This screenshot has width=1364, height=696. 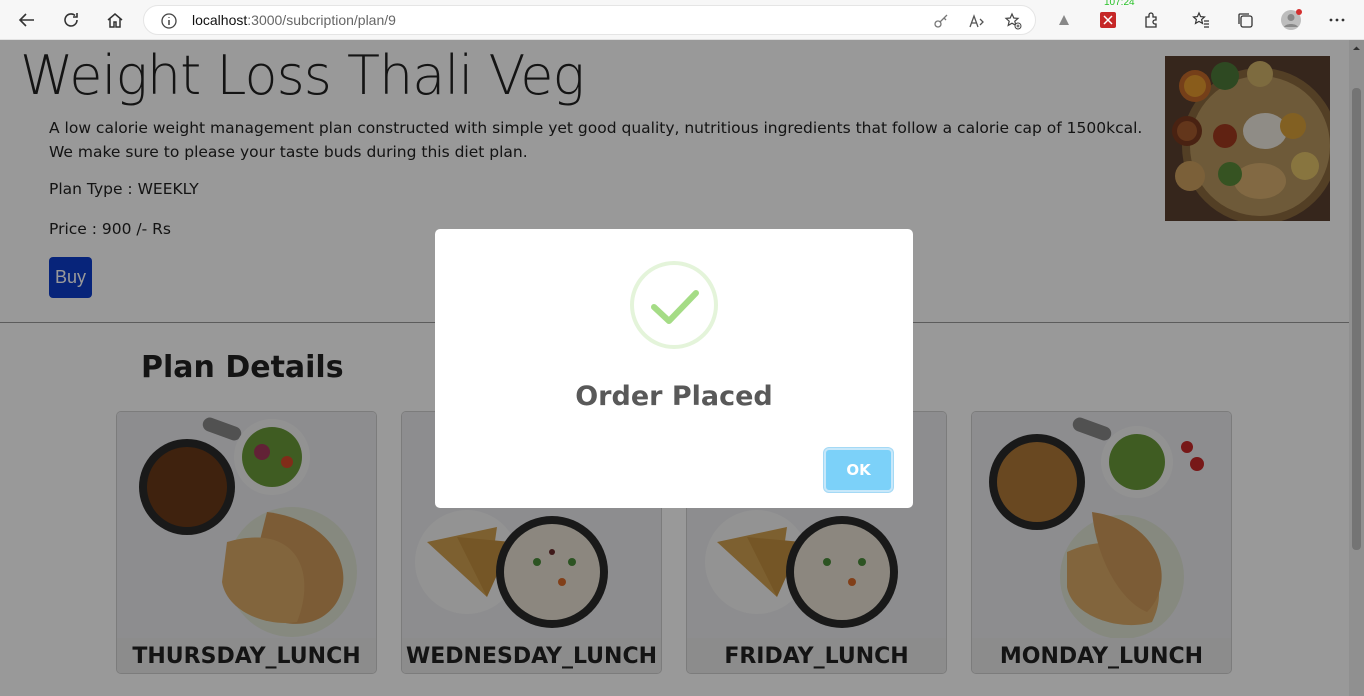 I want to click on key-icon, so click(x=941, y=21).